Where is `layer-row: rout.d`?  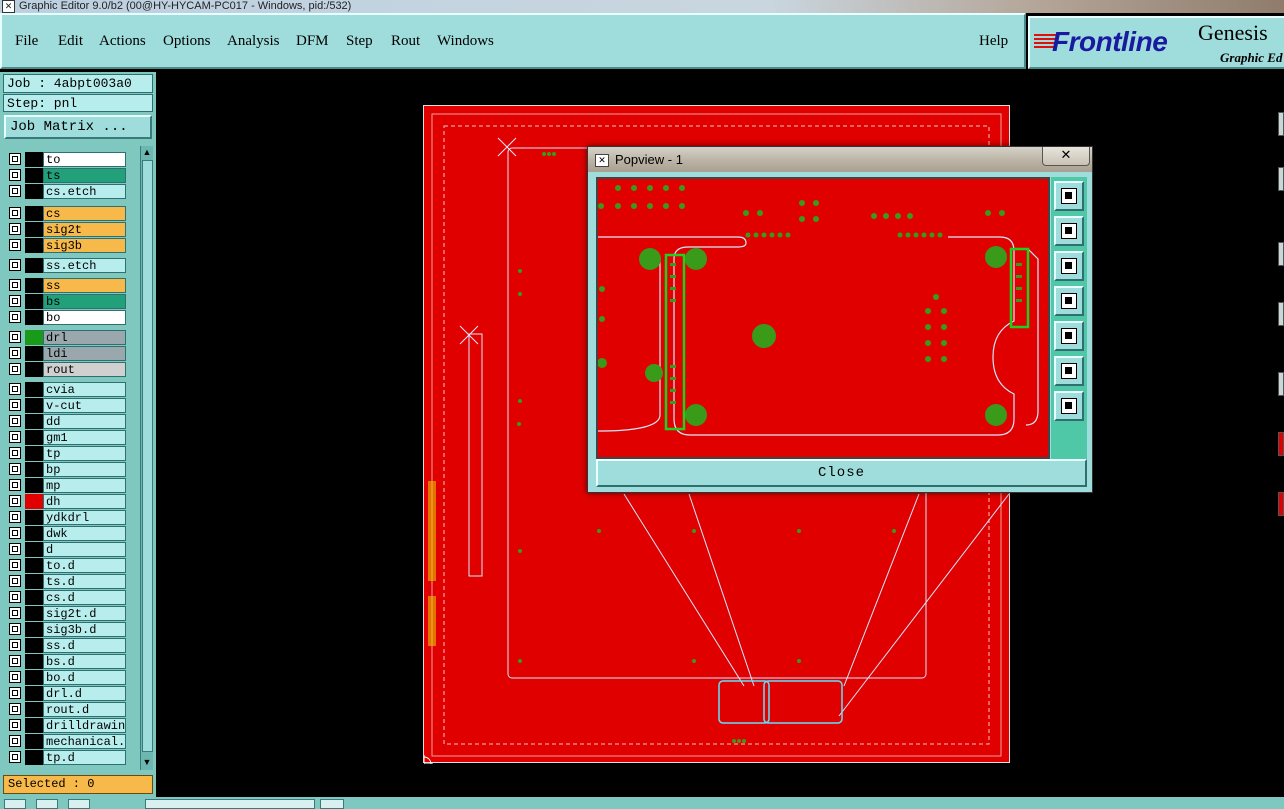
layer-row: rout.d is located at coordinates (66, 709).